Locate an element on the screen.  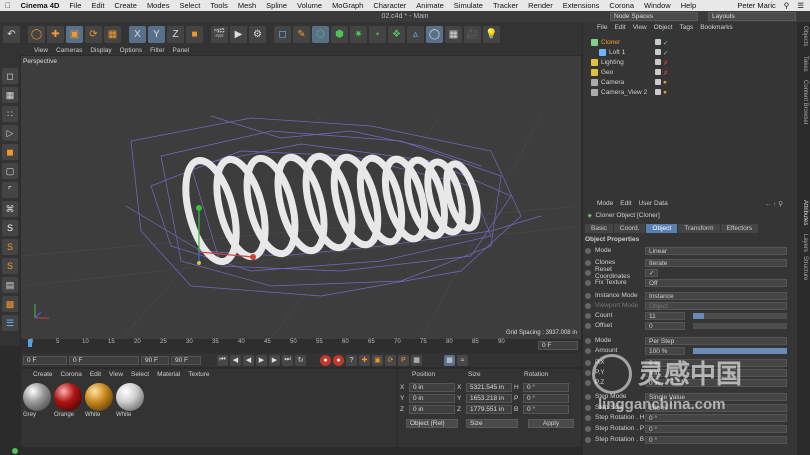
menu-simulate: Simulate is located at coordinates (468, 5).